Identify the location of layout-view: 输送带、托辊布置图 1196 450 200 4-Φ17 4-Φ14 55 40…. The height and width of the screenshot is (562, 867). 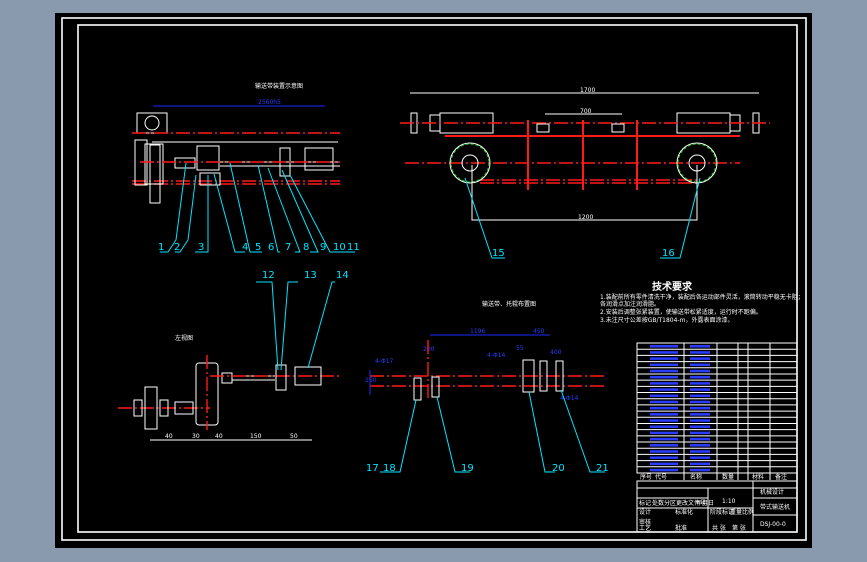
(485, 351).